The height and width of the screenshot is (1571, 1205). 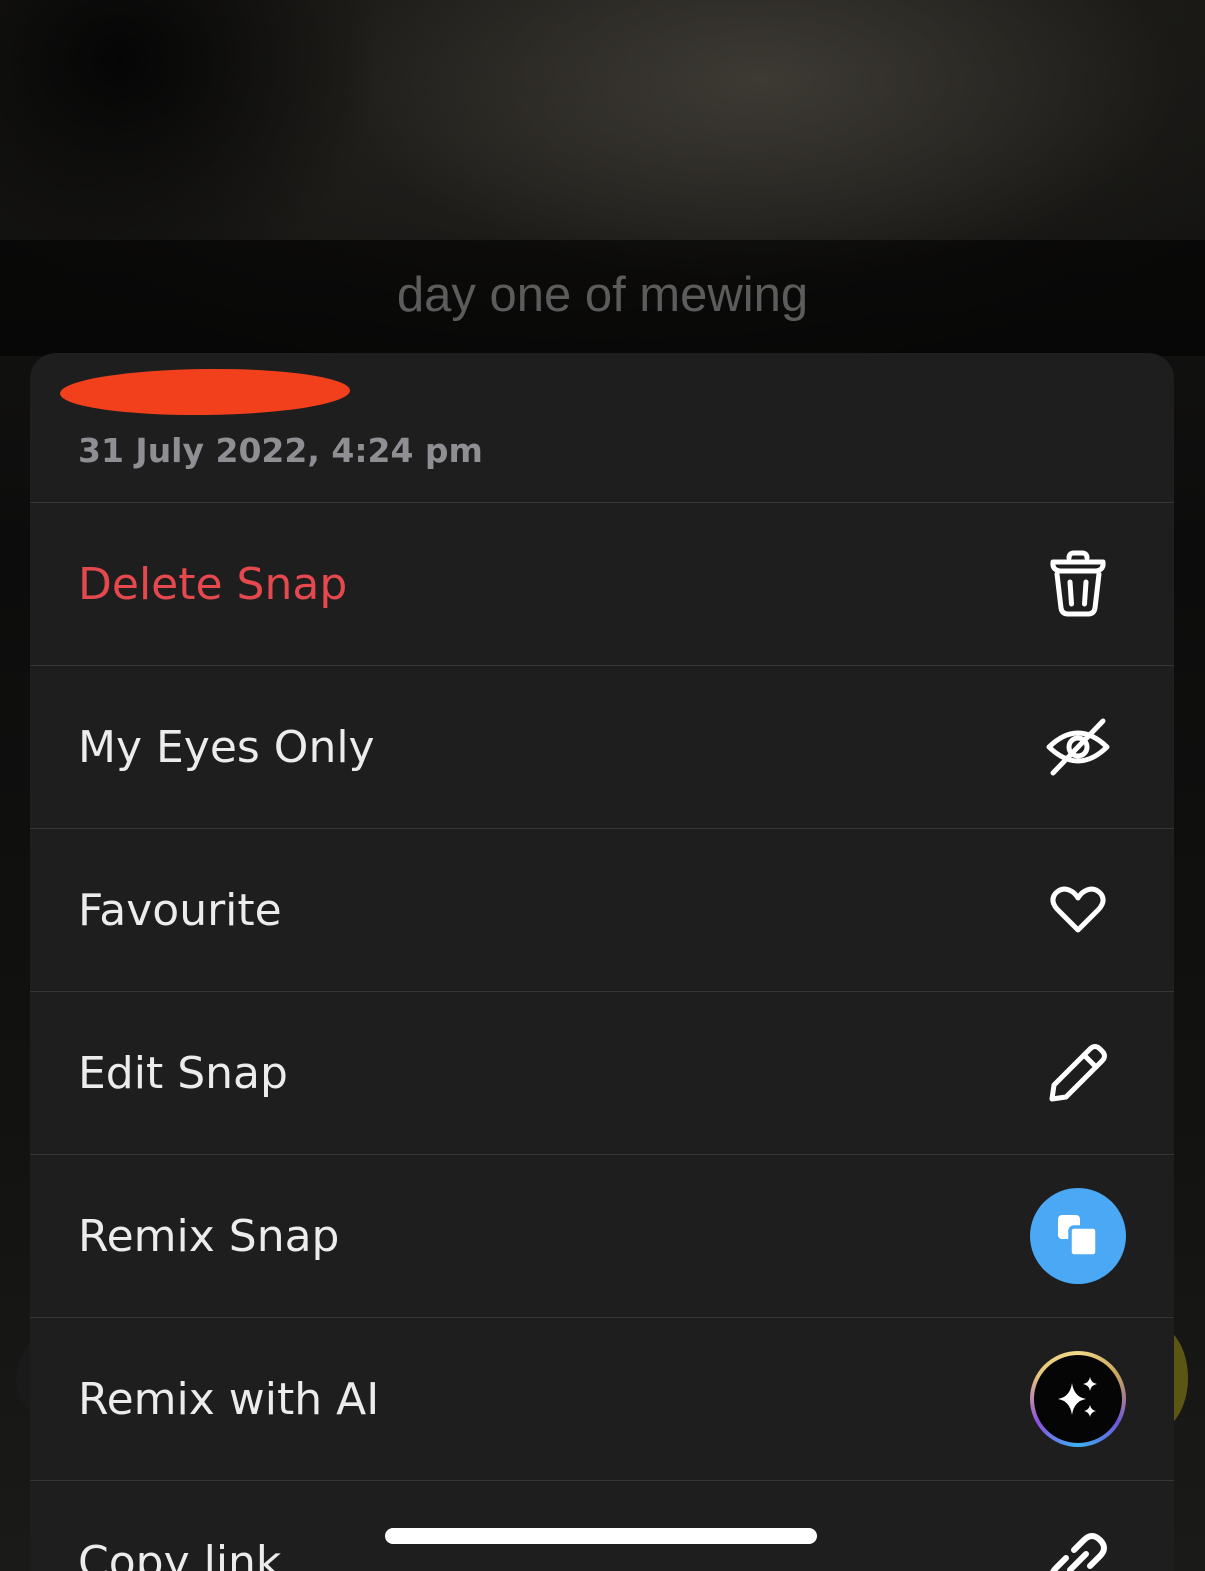 I want to click on snap-caption-bar: day one of mewing, so click(x=602, y=298).